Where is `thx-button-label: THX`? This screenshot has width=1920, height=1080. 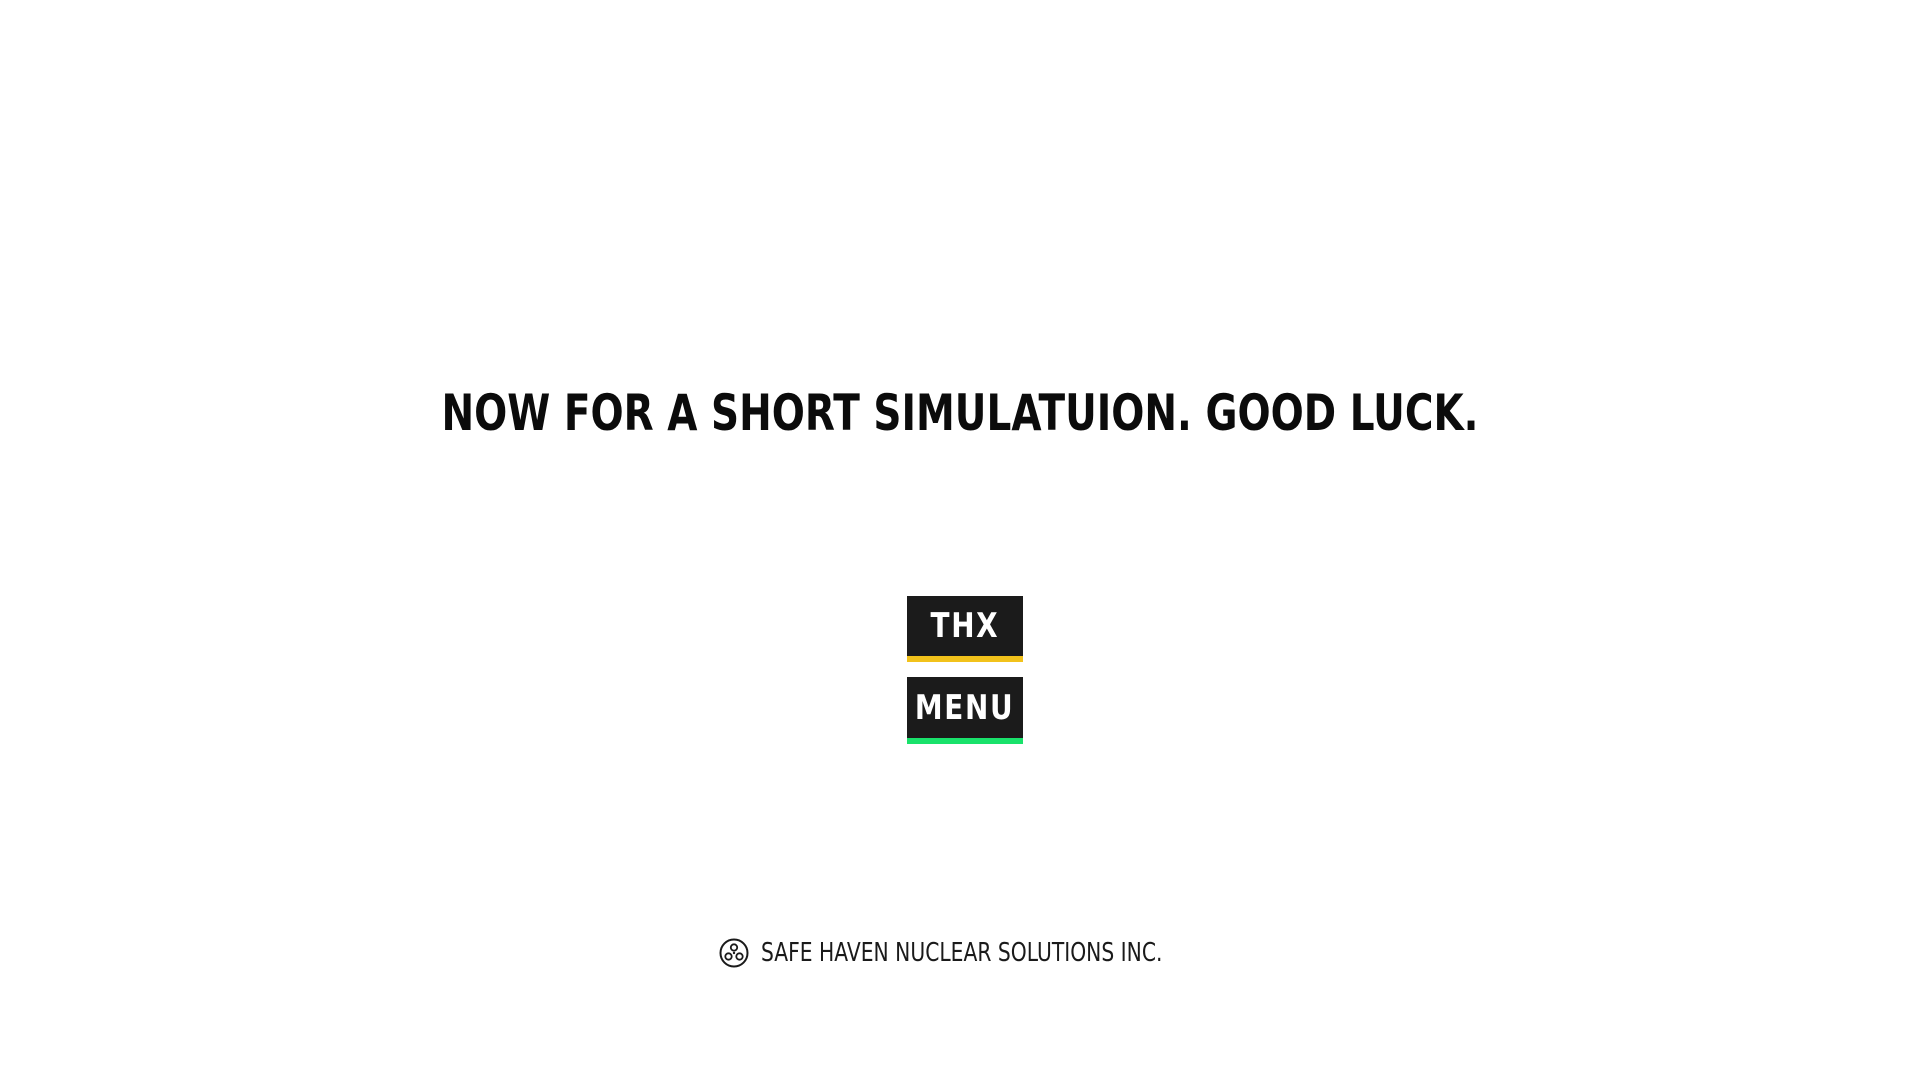 thx-button-label: THX is located at coordinates (965, 626).